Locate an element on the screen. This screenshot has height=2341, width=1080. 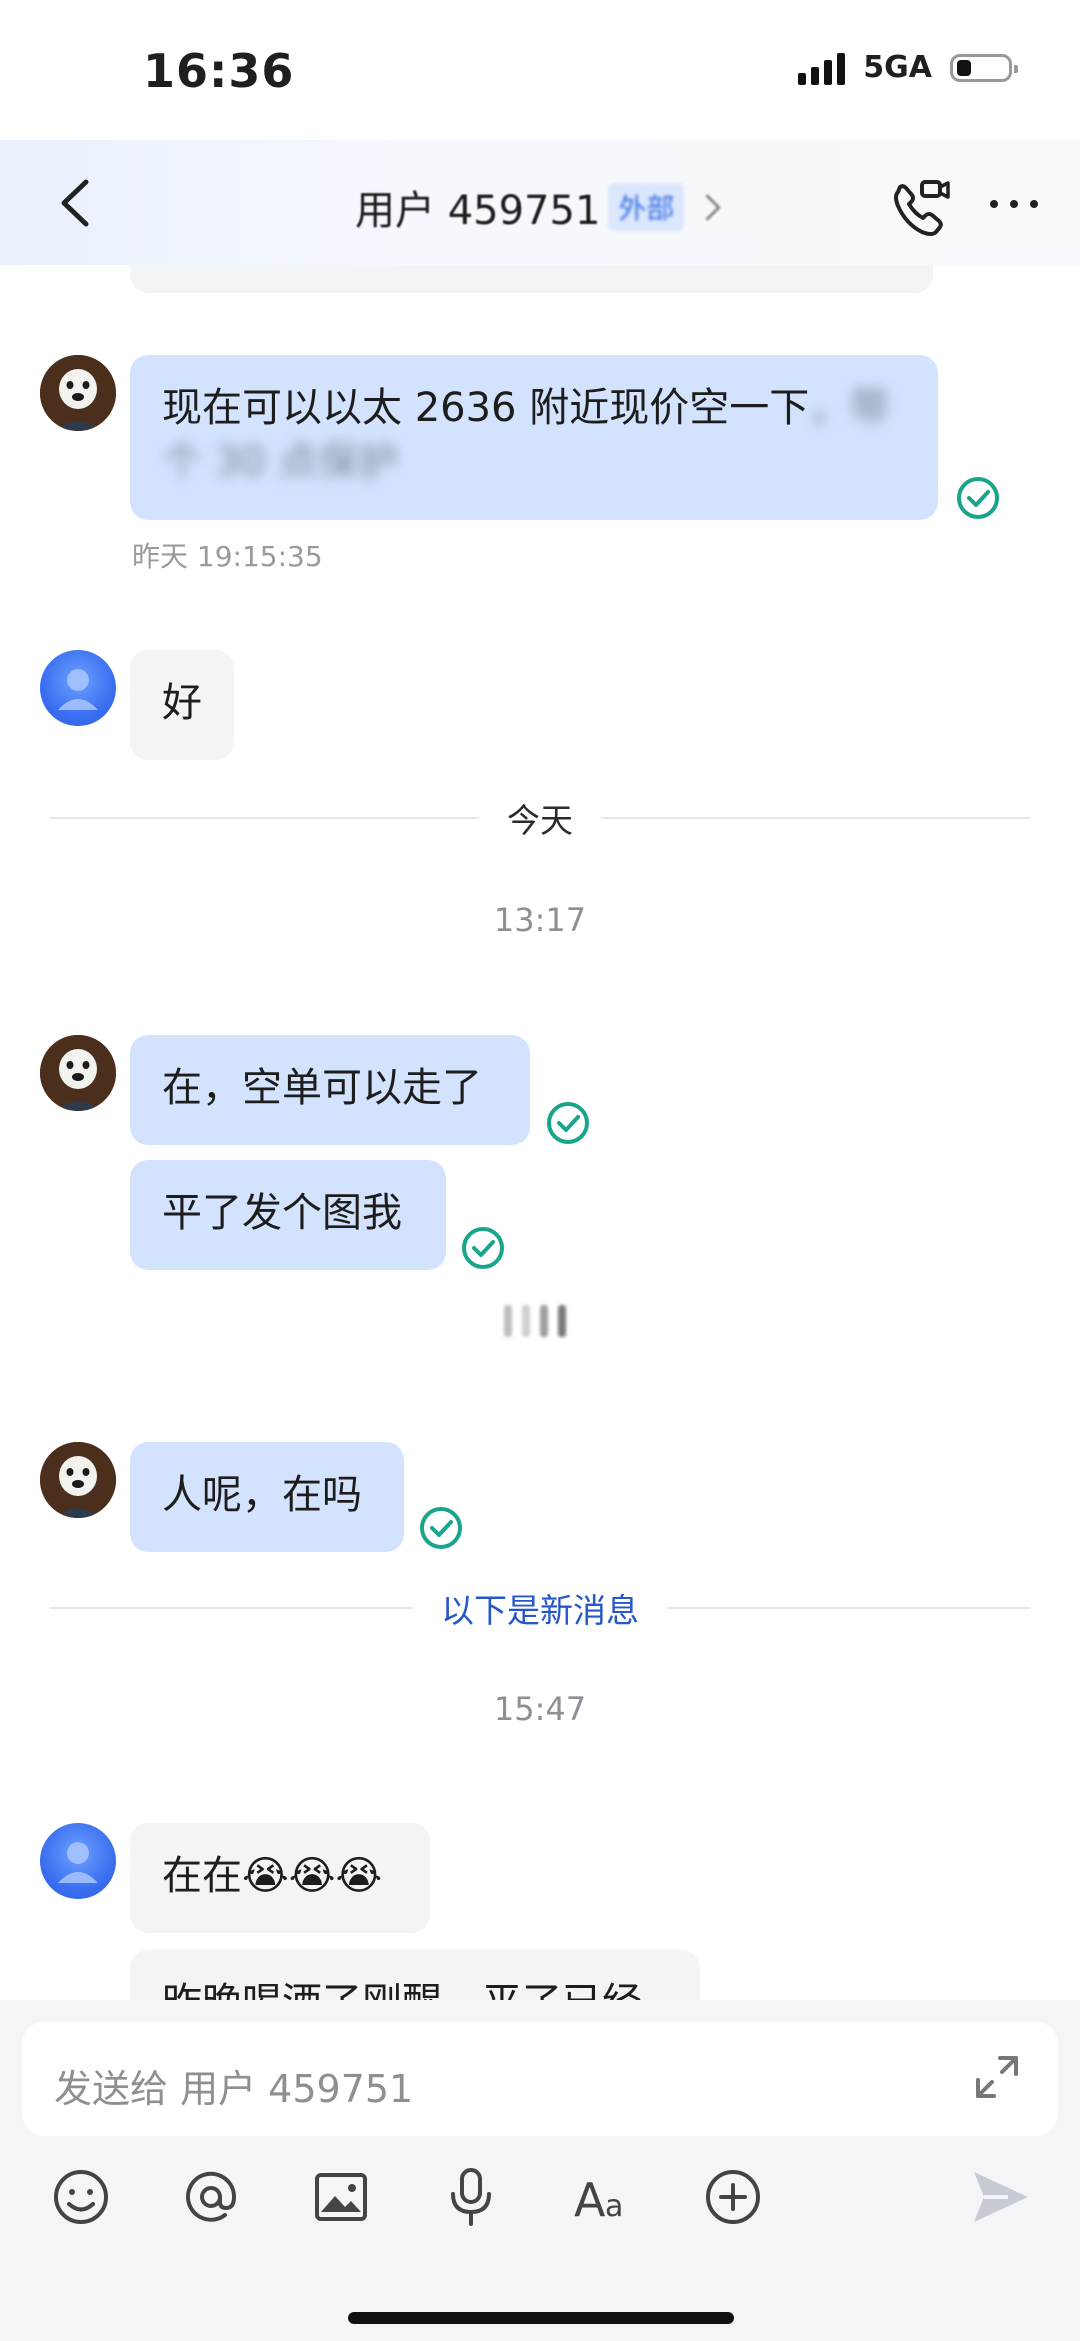
toolbar: A a is located at coordinates (540, 2204).